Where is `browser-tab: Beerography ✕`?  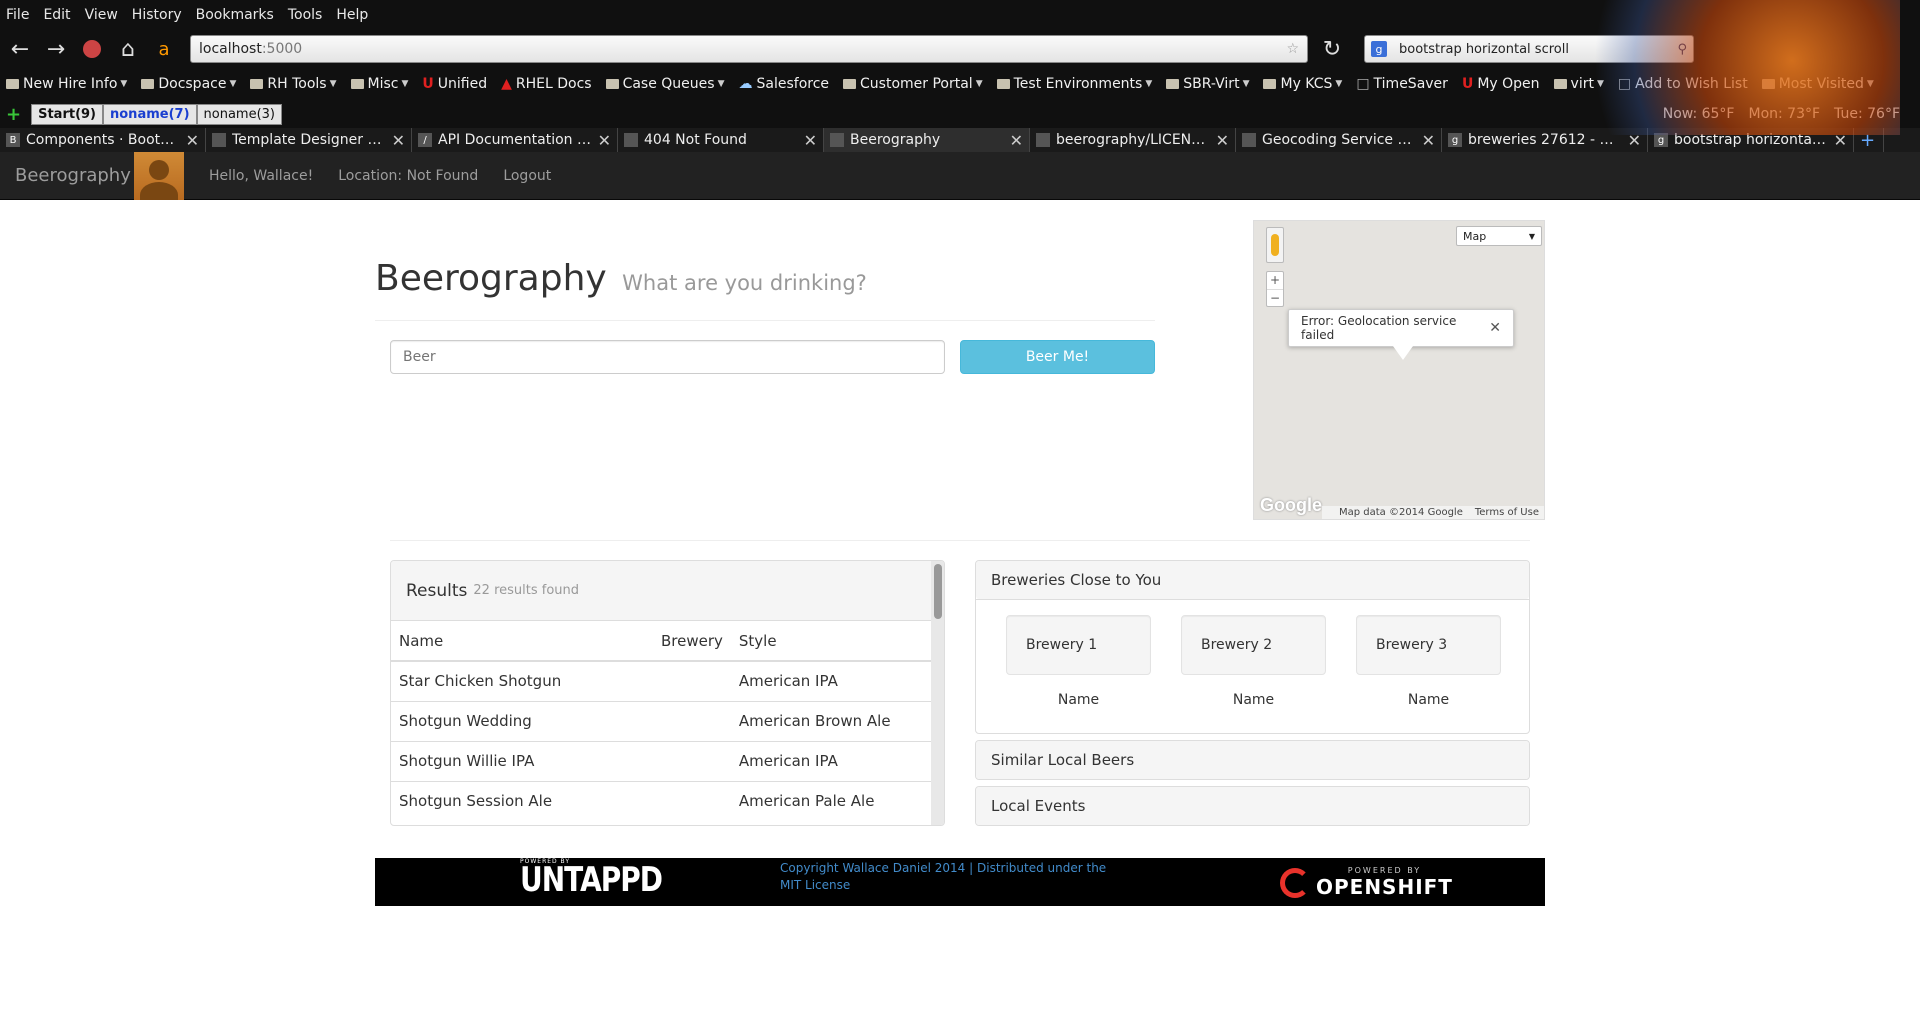
browser-tab: Beerography ✕ is located at coordinates (927, 140).